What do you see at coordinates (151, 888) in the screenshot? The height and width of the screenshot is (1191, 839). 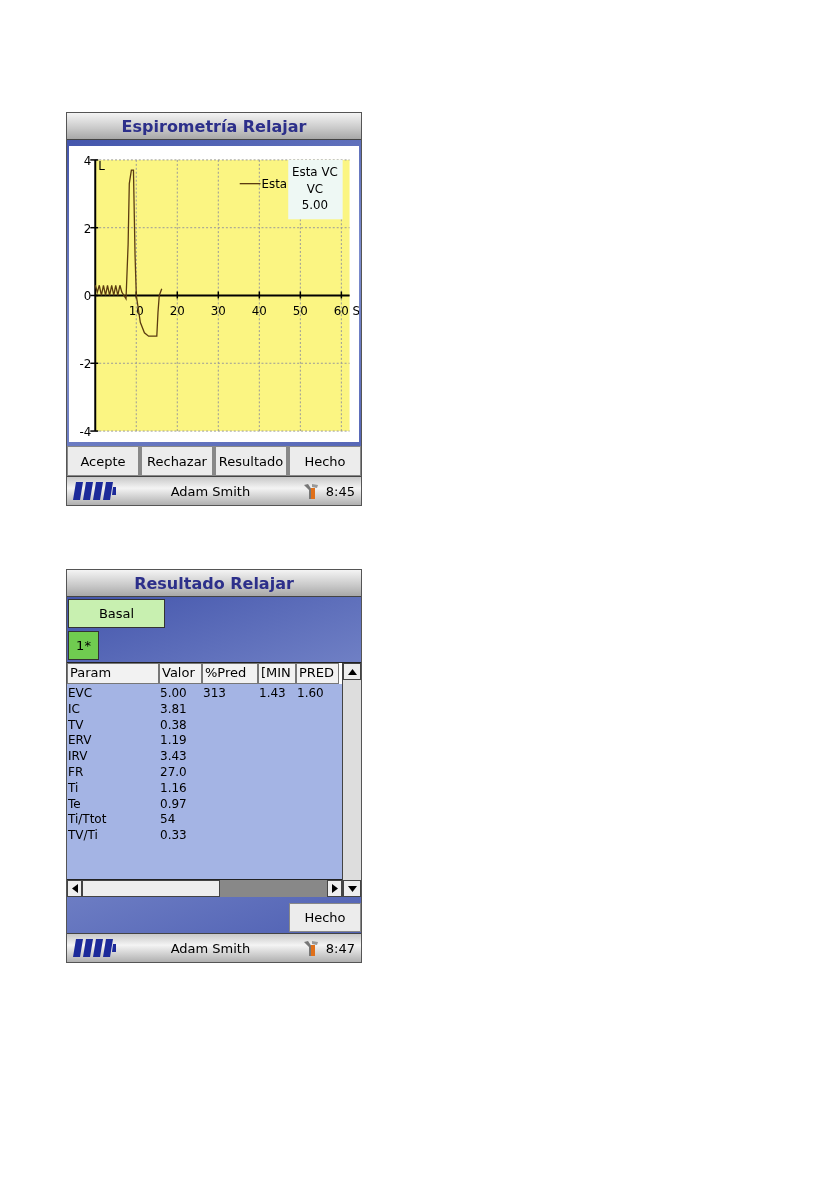 I see `scroll-thumb` at bounding box center [151, 888].